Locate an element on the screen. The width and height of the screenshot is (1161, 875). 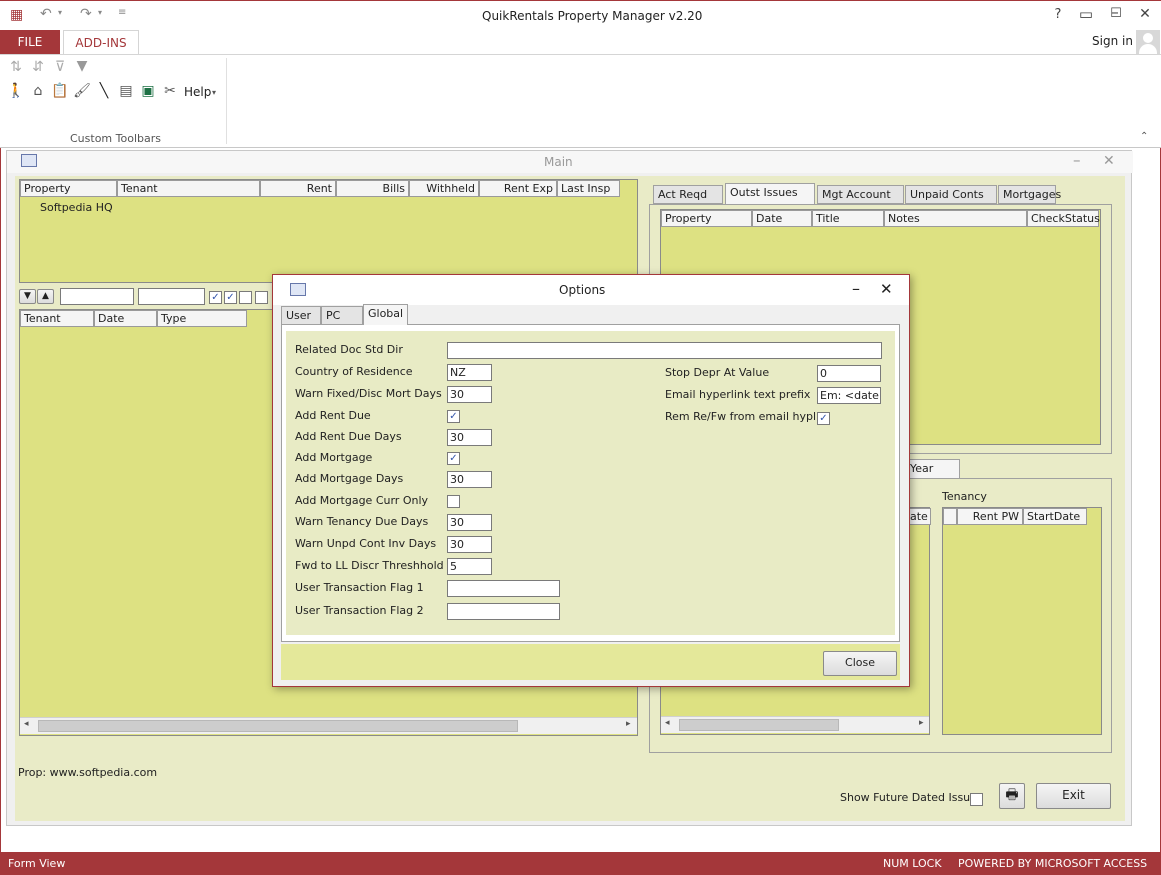
check-rem-re-fw-from-email-hyplnk: ✓ is located at coordinates (823, 418).